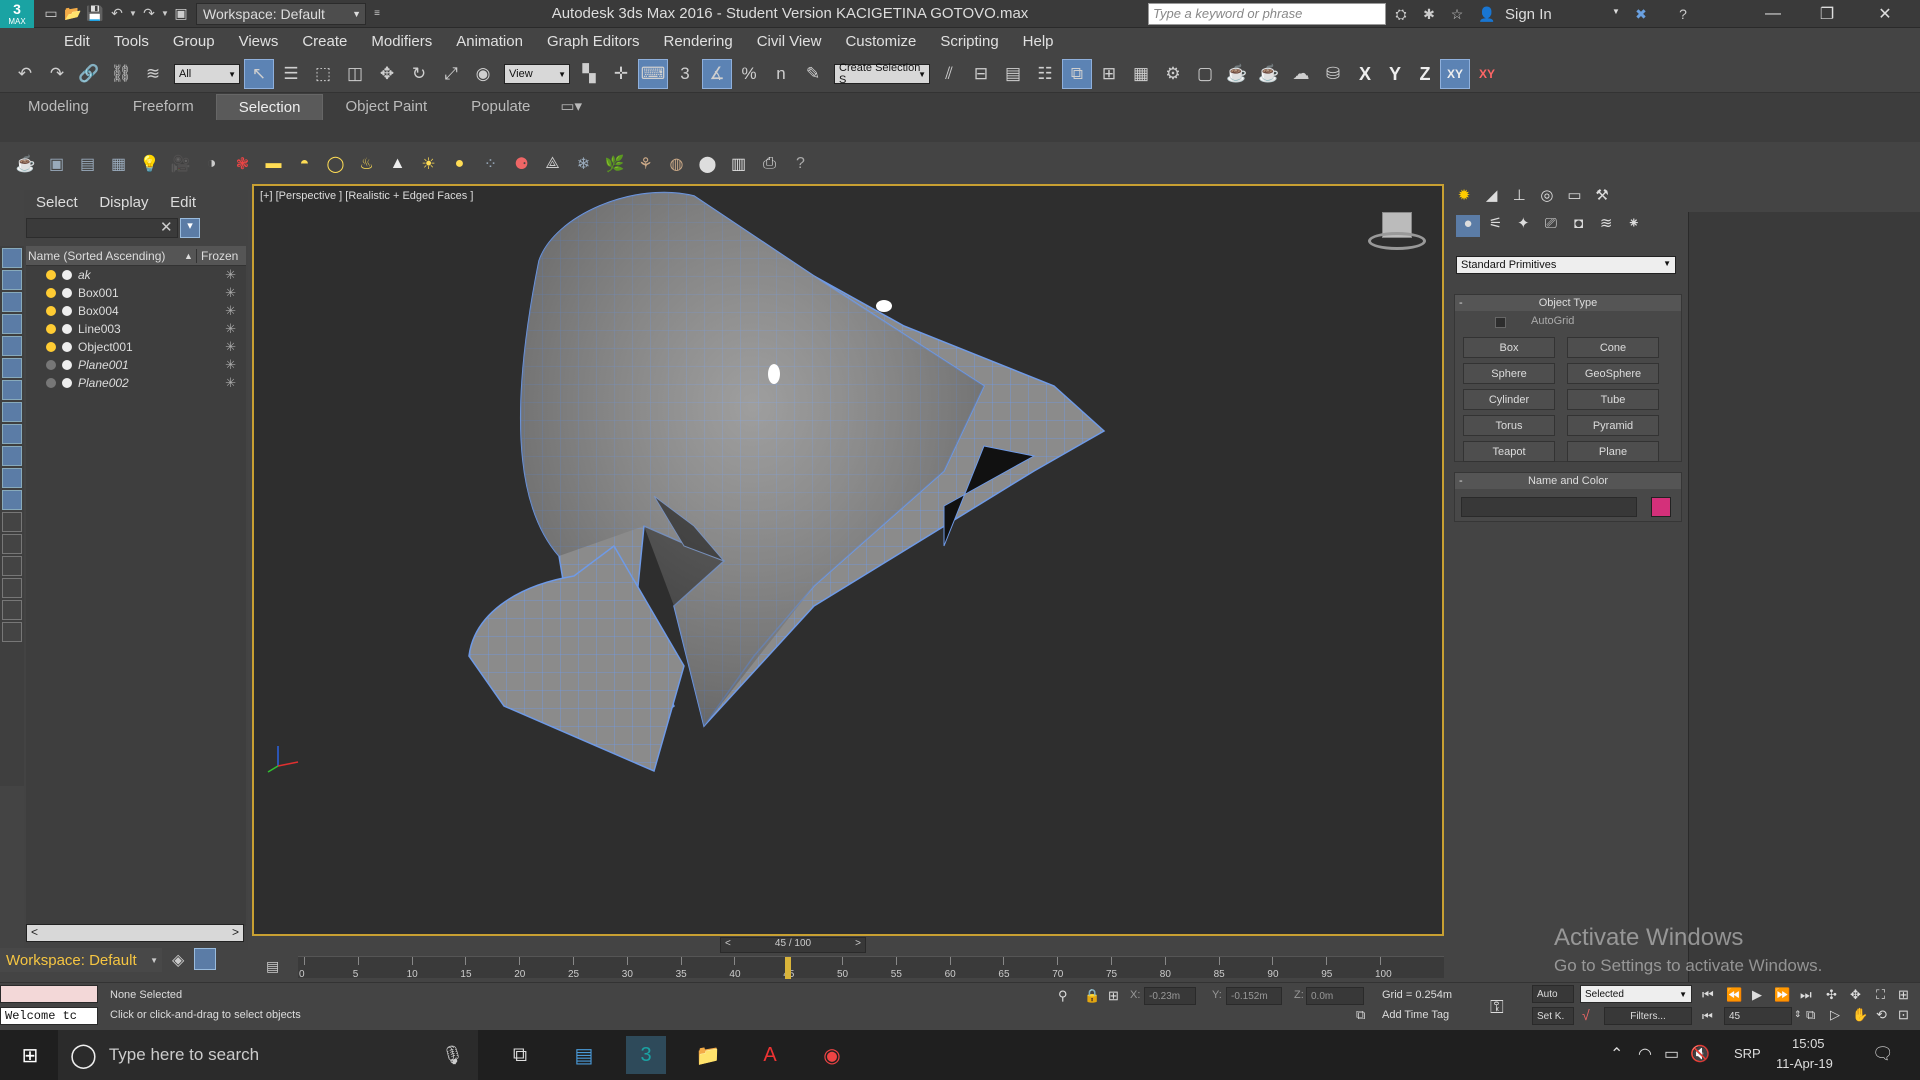 The width and height of the screenshot is (1920, 1080). I want to click on mirror-icon: ⫽, so click(949, 74).